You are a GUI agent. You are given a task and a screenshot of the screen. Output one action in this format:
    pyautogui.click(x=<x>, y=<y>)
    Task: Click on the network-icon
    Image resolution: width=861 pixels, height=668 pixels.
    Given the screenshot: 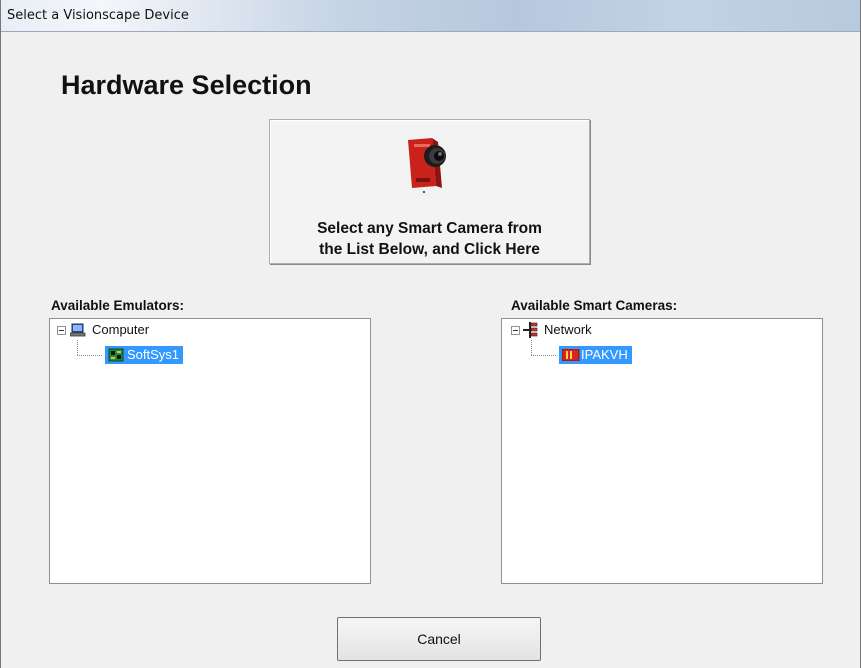 What is the action you would take?
    pyautogui.click(x=530, y=330)
    